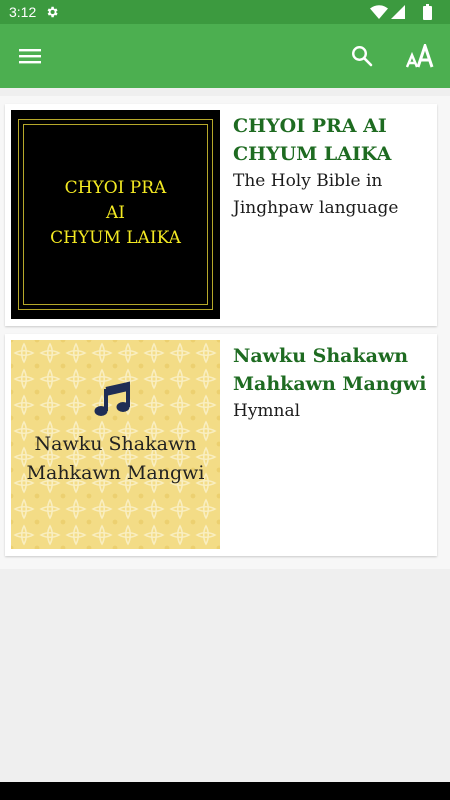 The width and height of the screenshot is (450, 800). What do you see at coordinates (23, 12) in the screenshot?
I see `status-time: 3:12` at bounding box center [23, 12].